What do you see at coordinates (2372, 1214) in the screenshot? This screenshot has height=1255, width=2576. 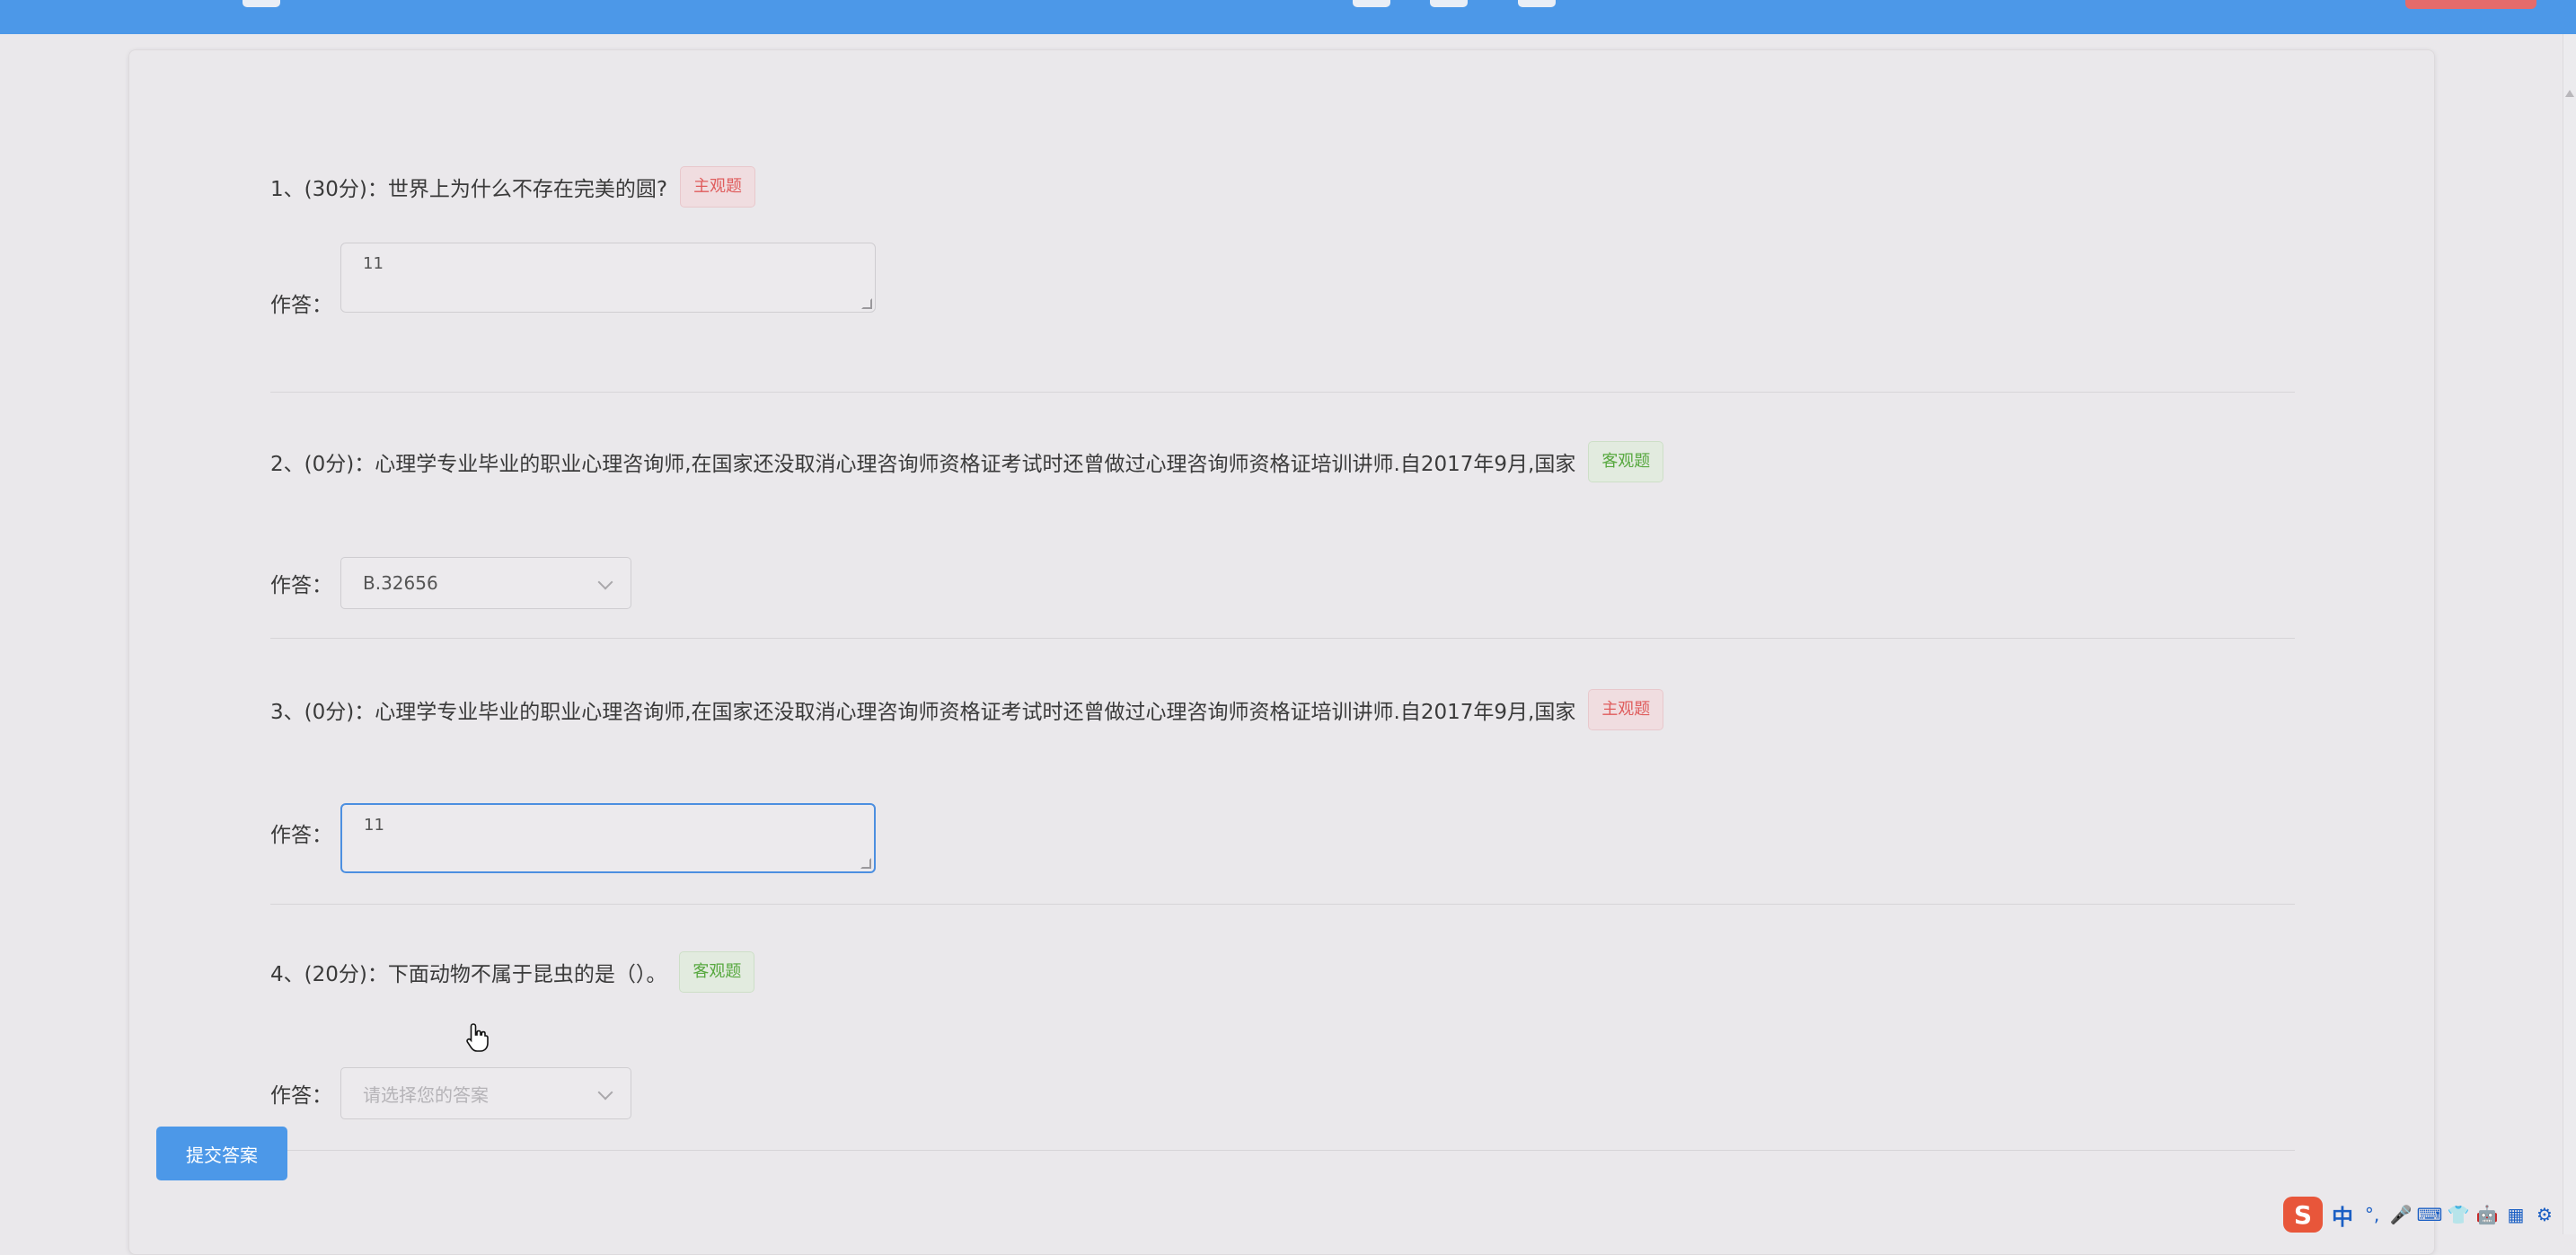 I see `punctuation-icon: °,` at bounding box center [2372, 1214].